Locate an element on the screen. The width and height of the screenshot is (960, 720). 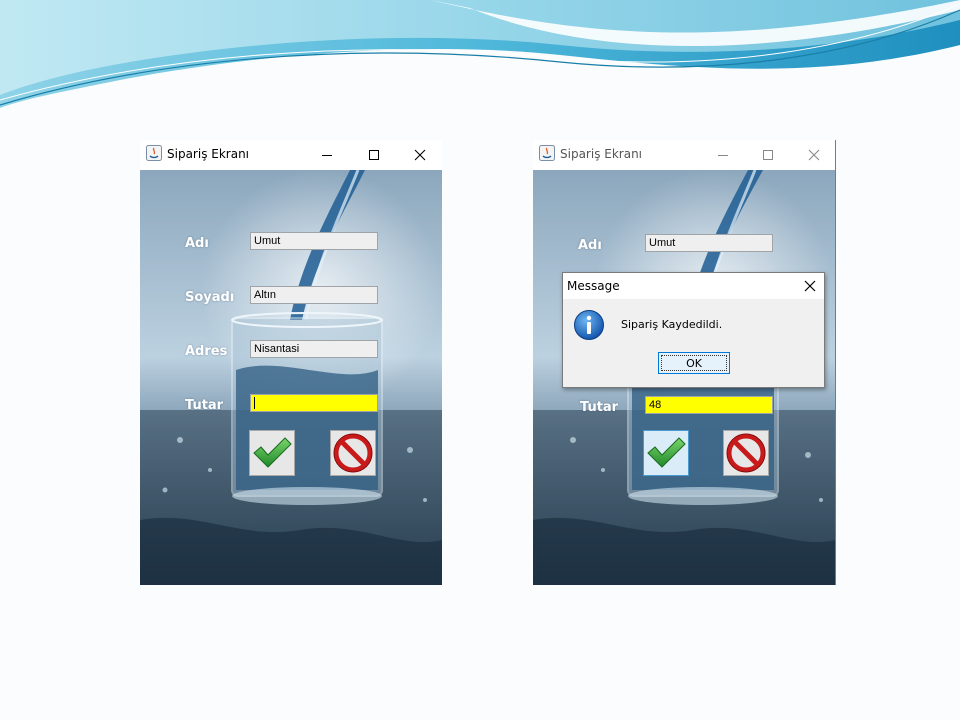
ok-button: OK is located at coordinates (694, 363).